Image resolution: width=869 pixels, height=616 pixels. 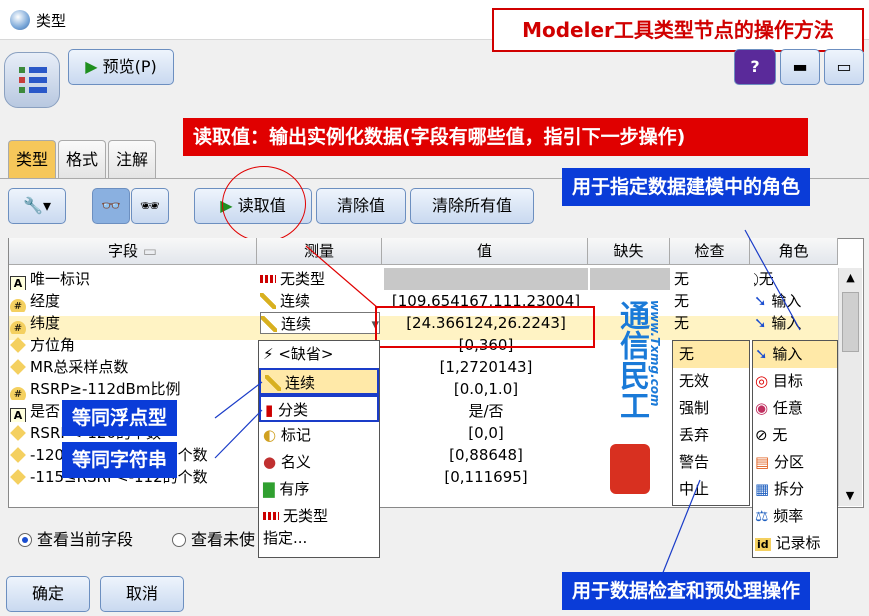 I want to click on view-unused-radio: 查看未使, so click(x=213, y=538).